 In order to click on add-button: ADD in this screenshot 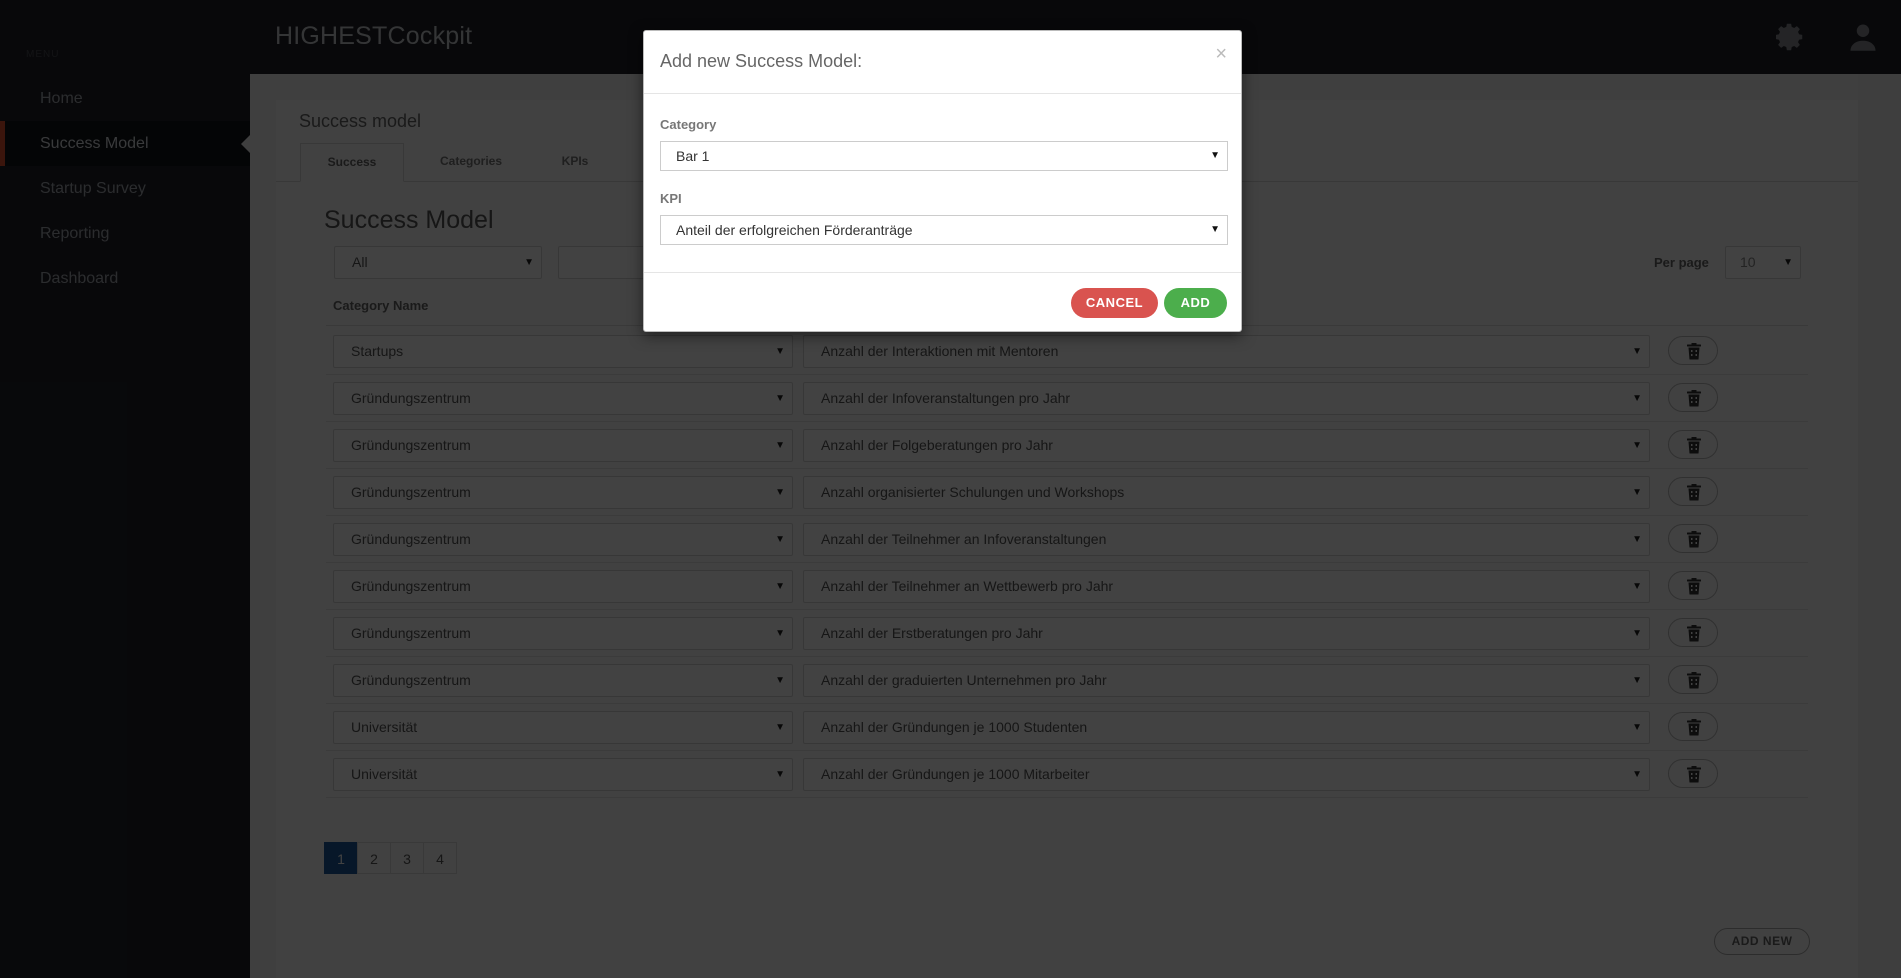, I will do `click(1195, 303)`.